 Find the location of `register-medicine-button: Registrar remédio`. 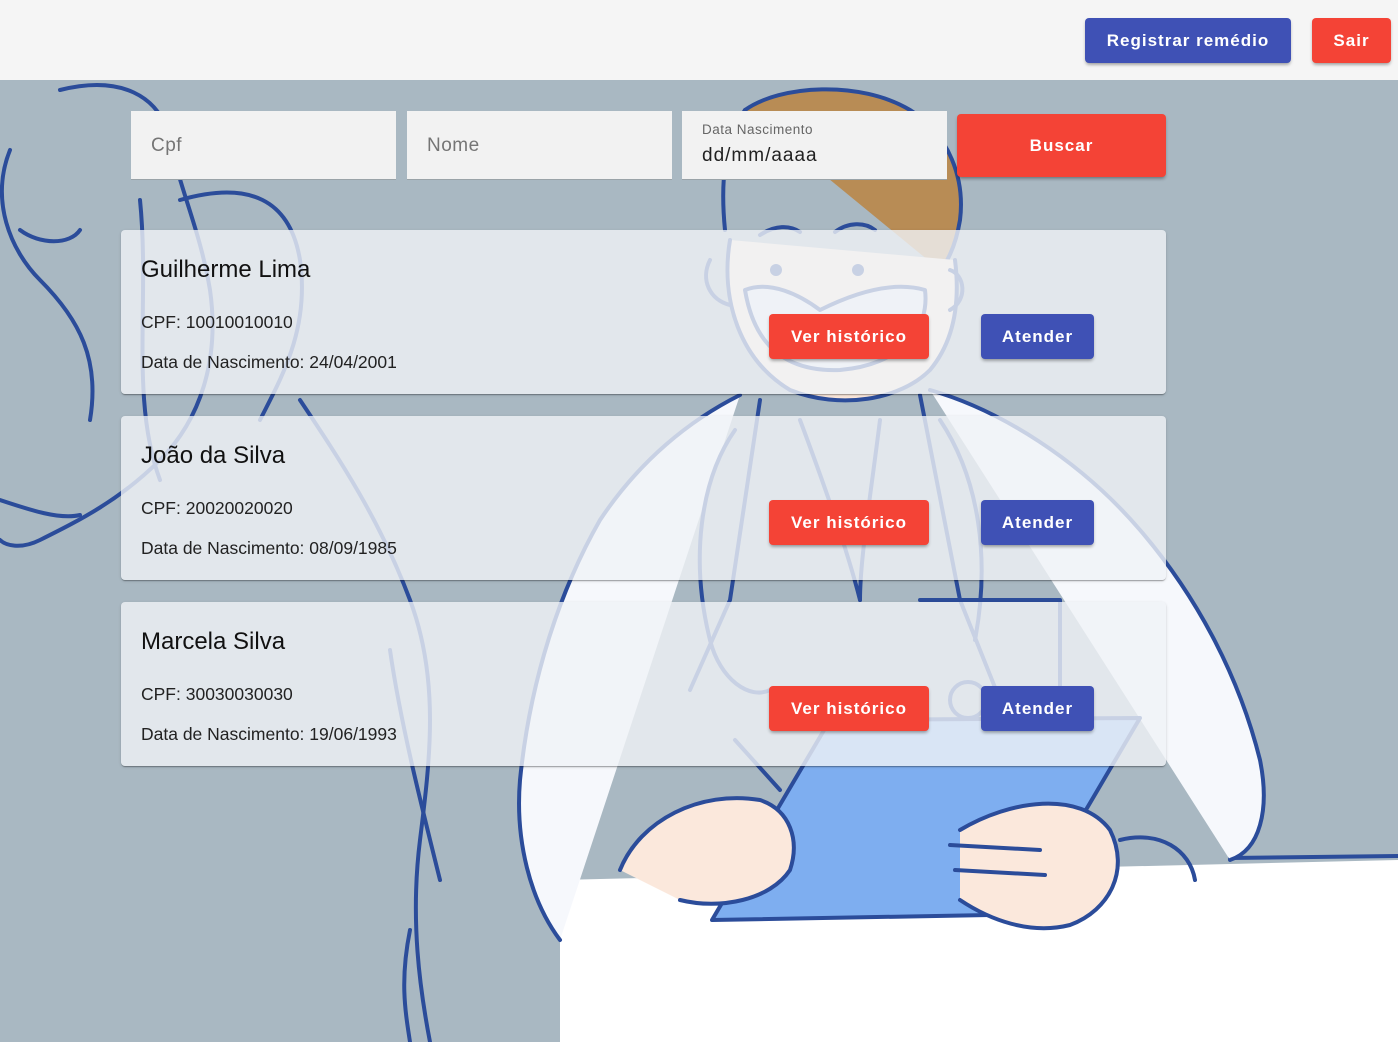

register-medicine-button: Registrar remédio is located at coordinates (1188, 40).